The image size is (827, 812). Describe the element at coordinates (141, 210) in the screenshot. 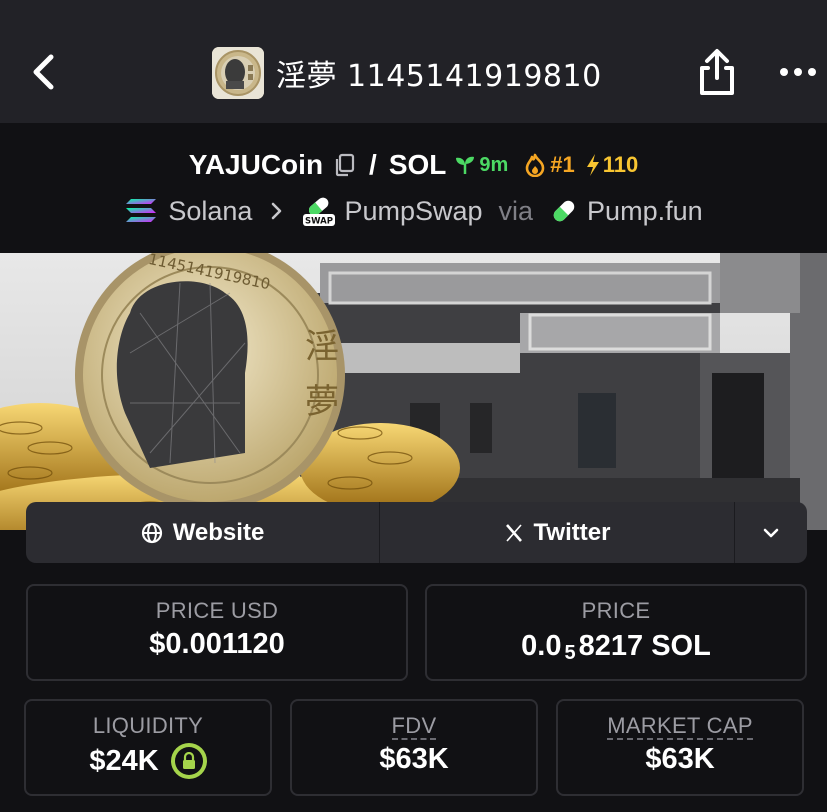

I see `solana-icon` at that location.